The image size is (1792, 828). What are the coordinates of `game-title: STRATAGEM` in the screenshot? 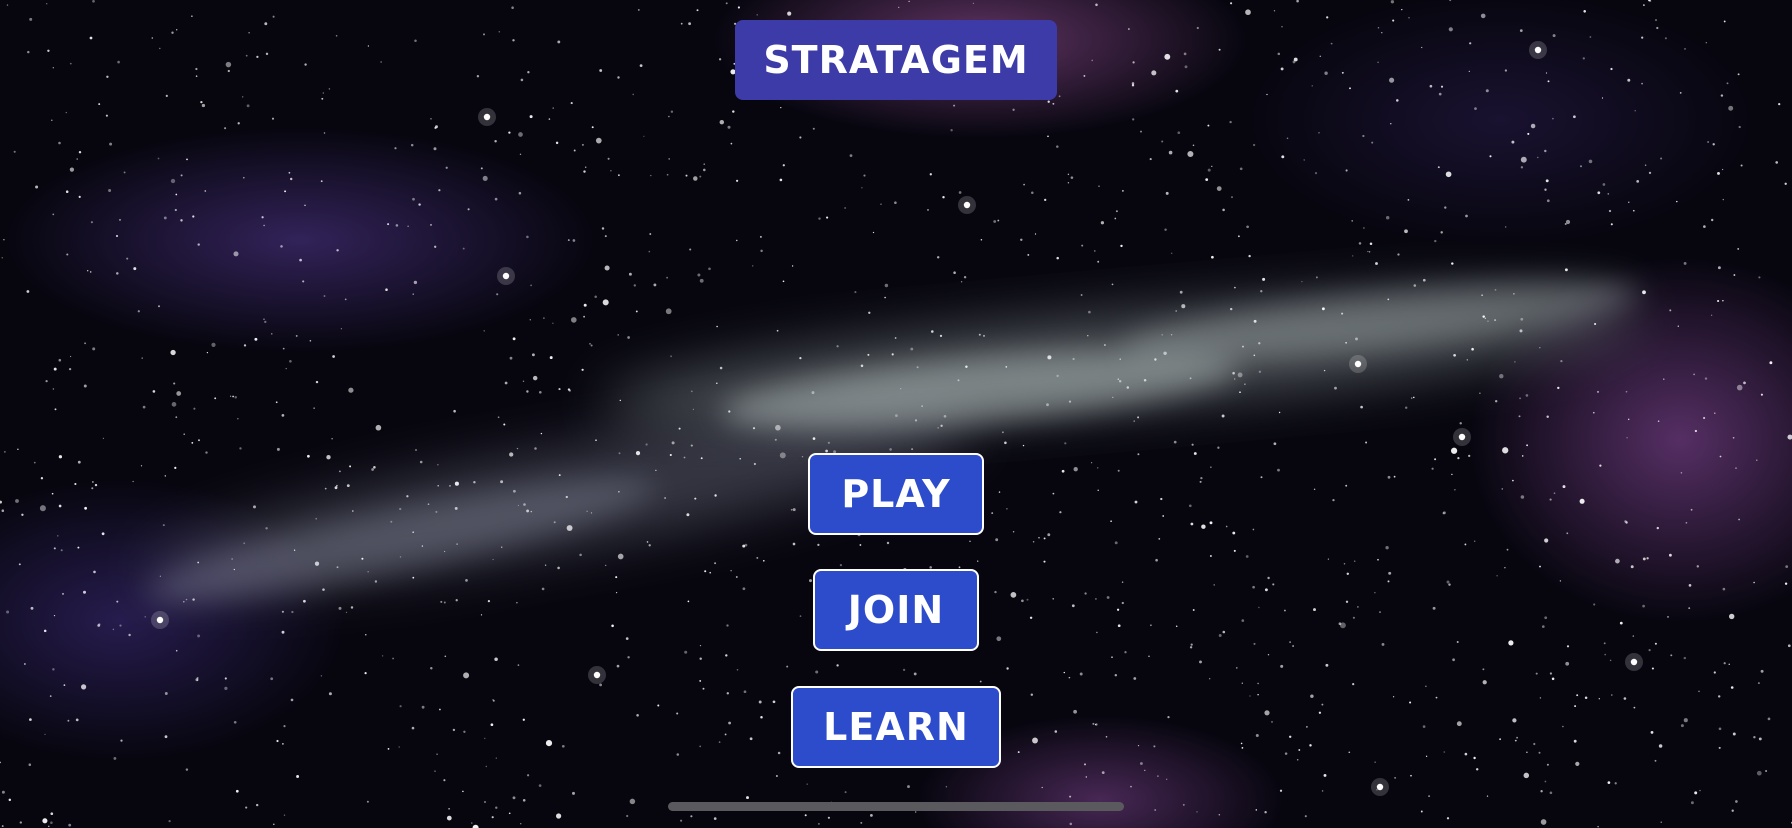 It's located at (896, 60).